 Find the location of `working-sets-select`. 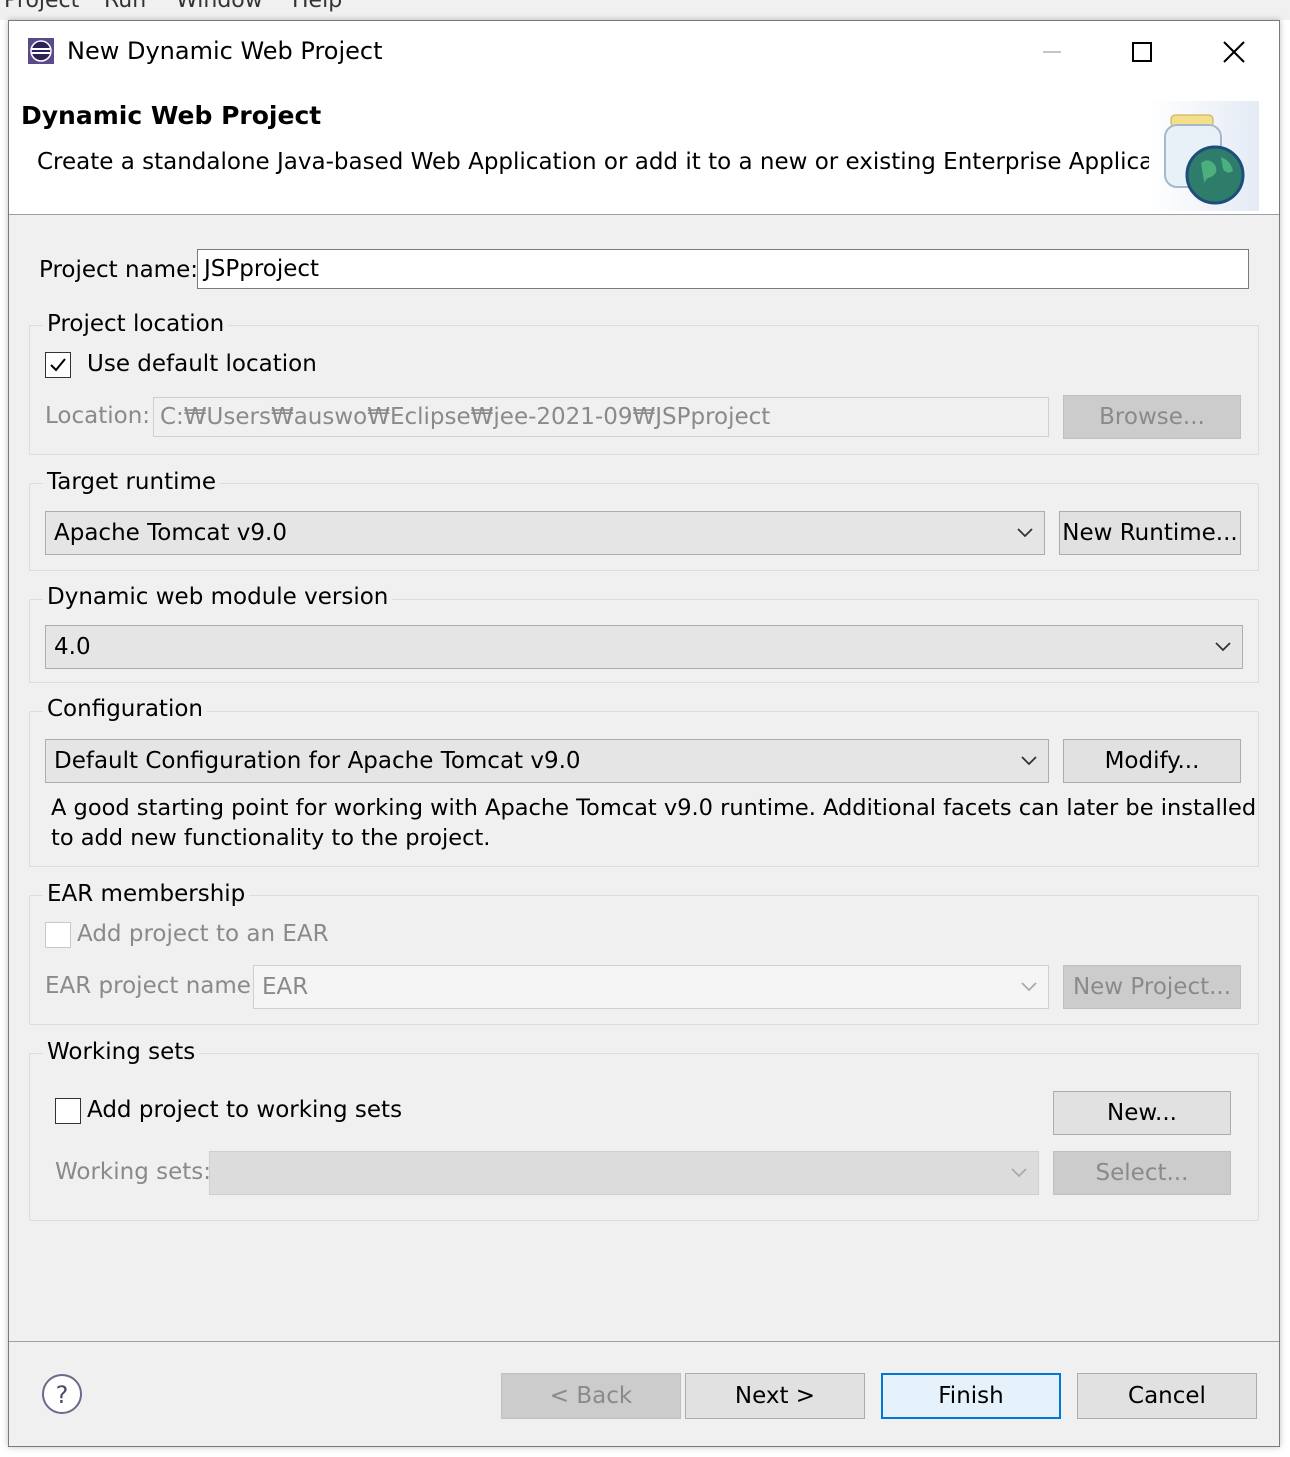

working-sets-select is located at coordinates (624, 1173).